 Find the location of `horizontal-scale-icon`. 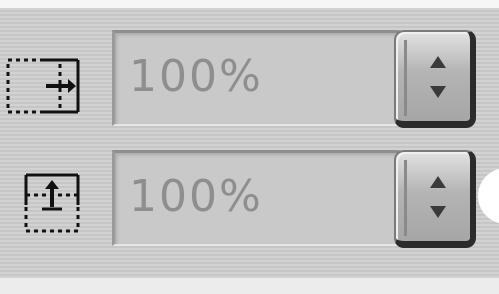

horizontal-scale-icon is located at coordinates (44, 85).